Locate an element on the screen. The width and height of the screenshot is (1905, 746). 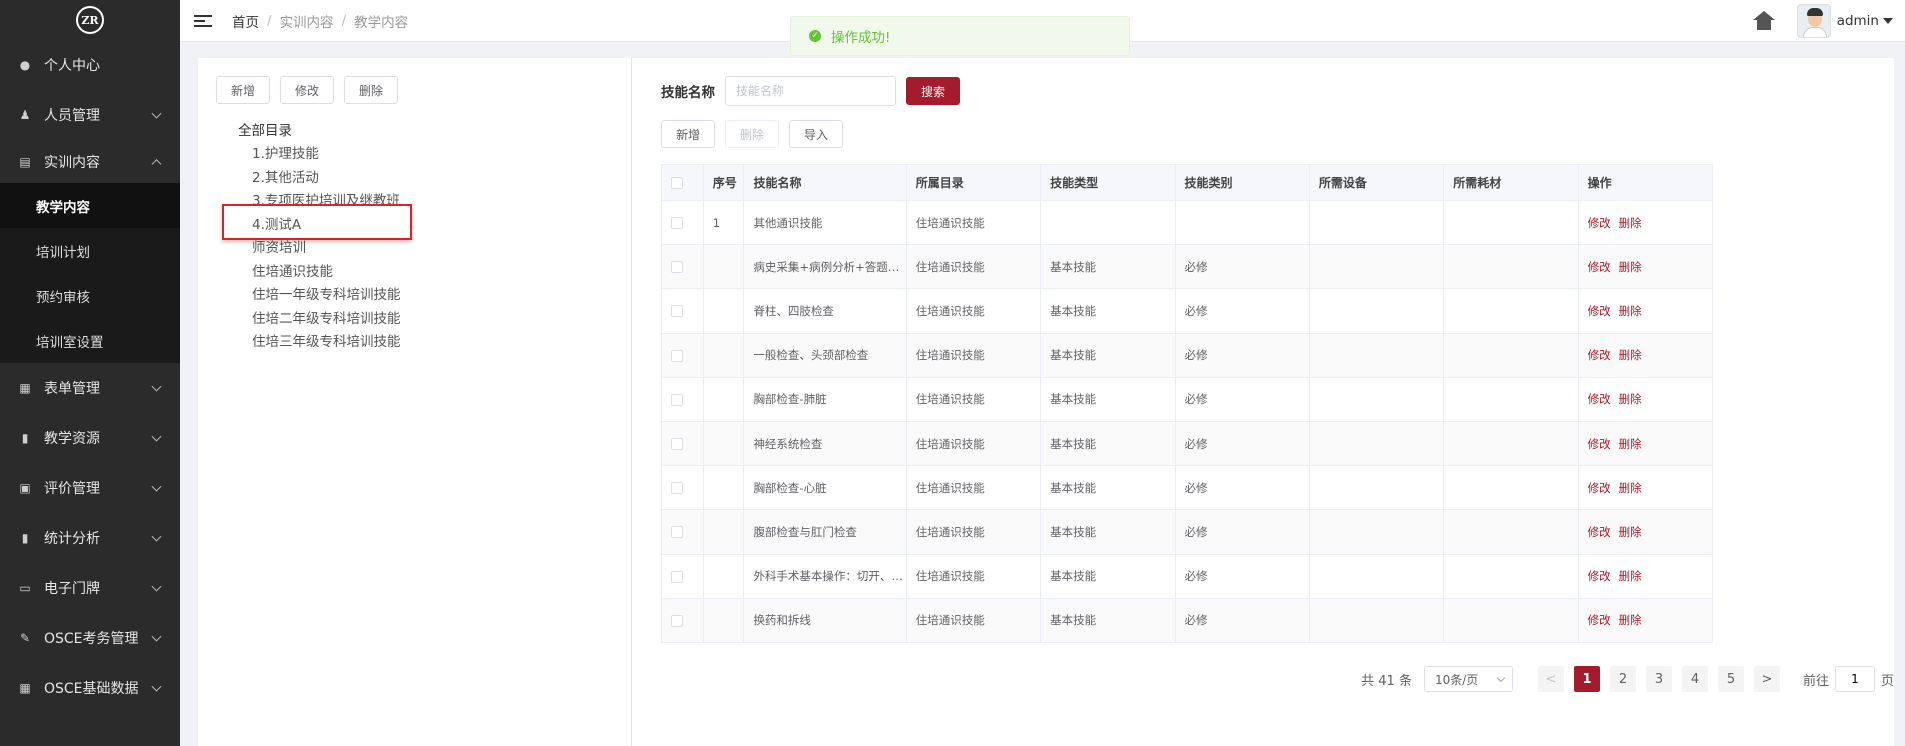
submenu-item-0: 教学内容 is located at coordinates (90, 205).